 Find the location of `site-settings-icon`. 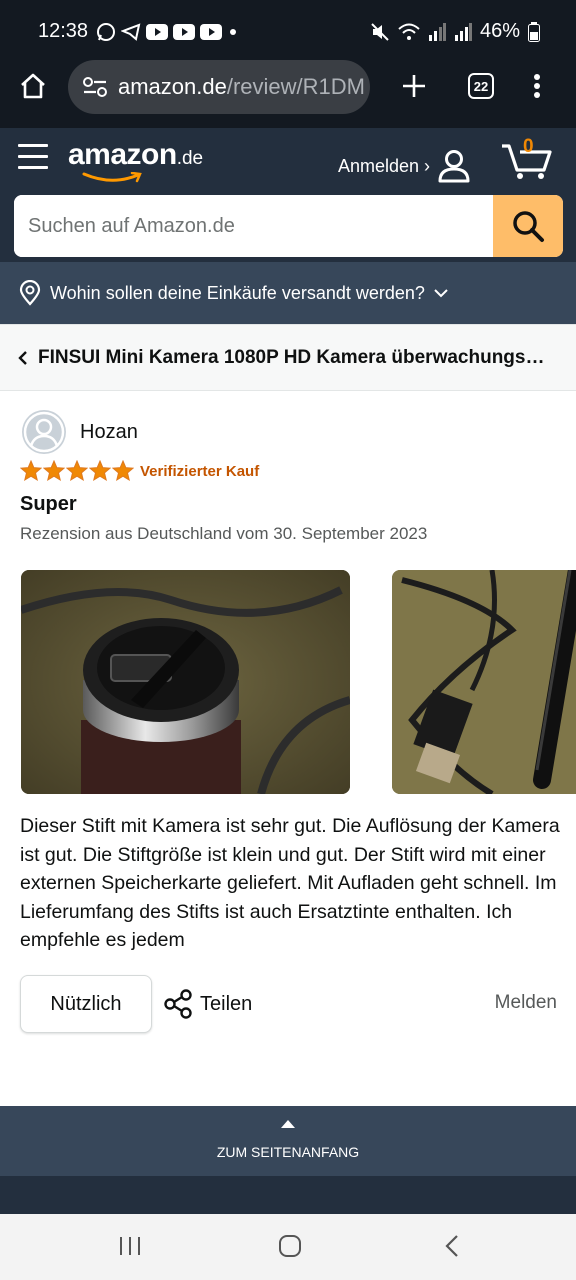

site-settings-icon is located at coordinates (95, 87).